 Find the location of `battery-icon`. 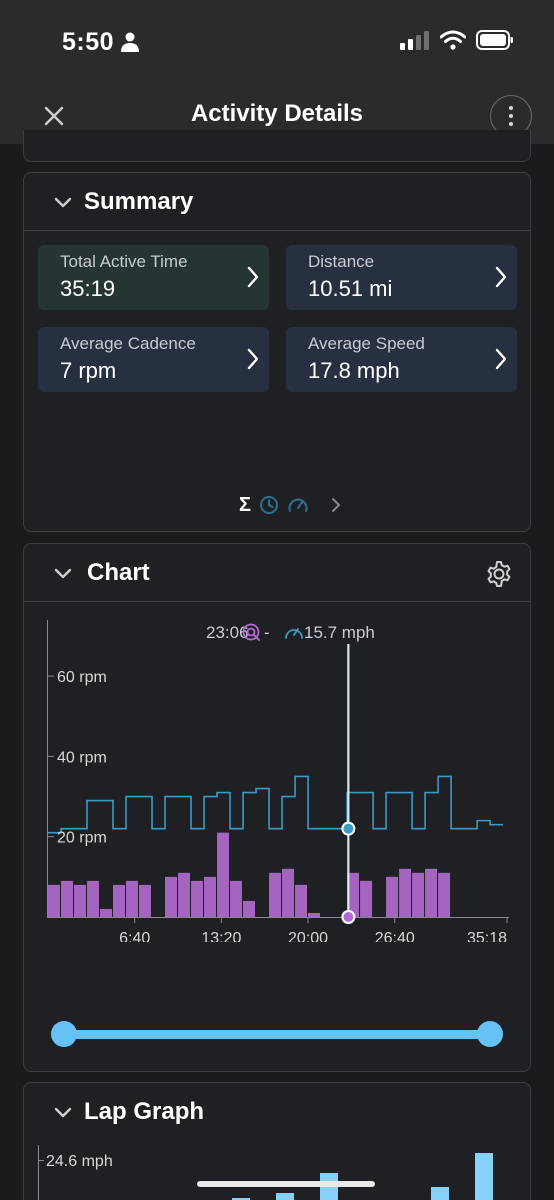

battery-icon is located at coordinates (494, 40).